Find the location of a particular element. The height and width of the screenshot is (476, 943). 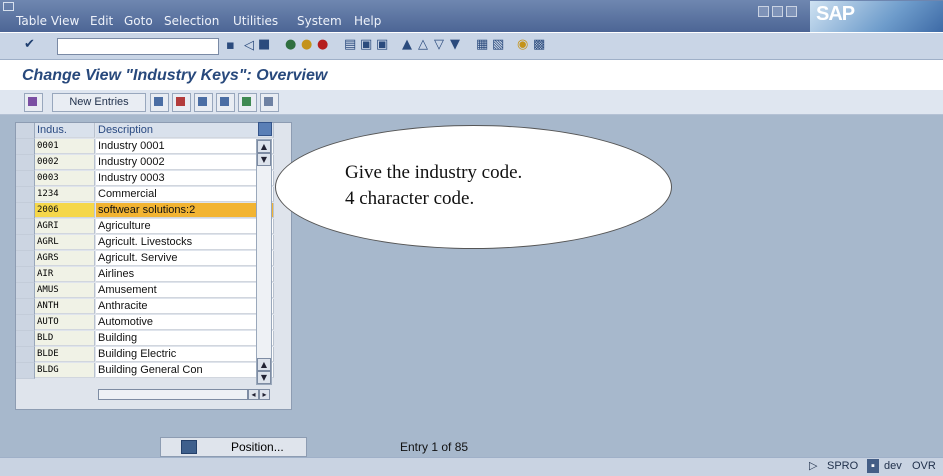

horizontal-scrollbar: ◂ ▸ is located at coordinates (184, 394).